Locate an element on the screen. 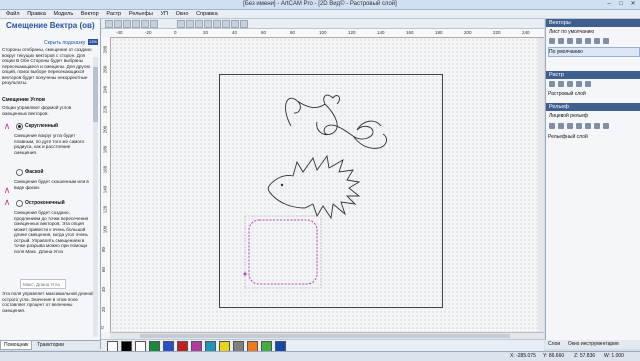  ruler-tick: 20 is located at coordinates (104, 309).